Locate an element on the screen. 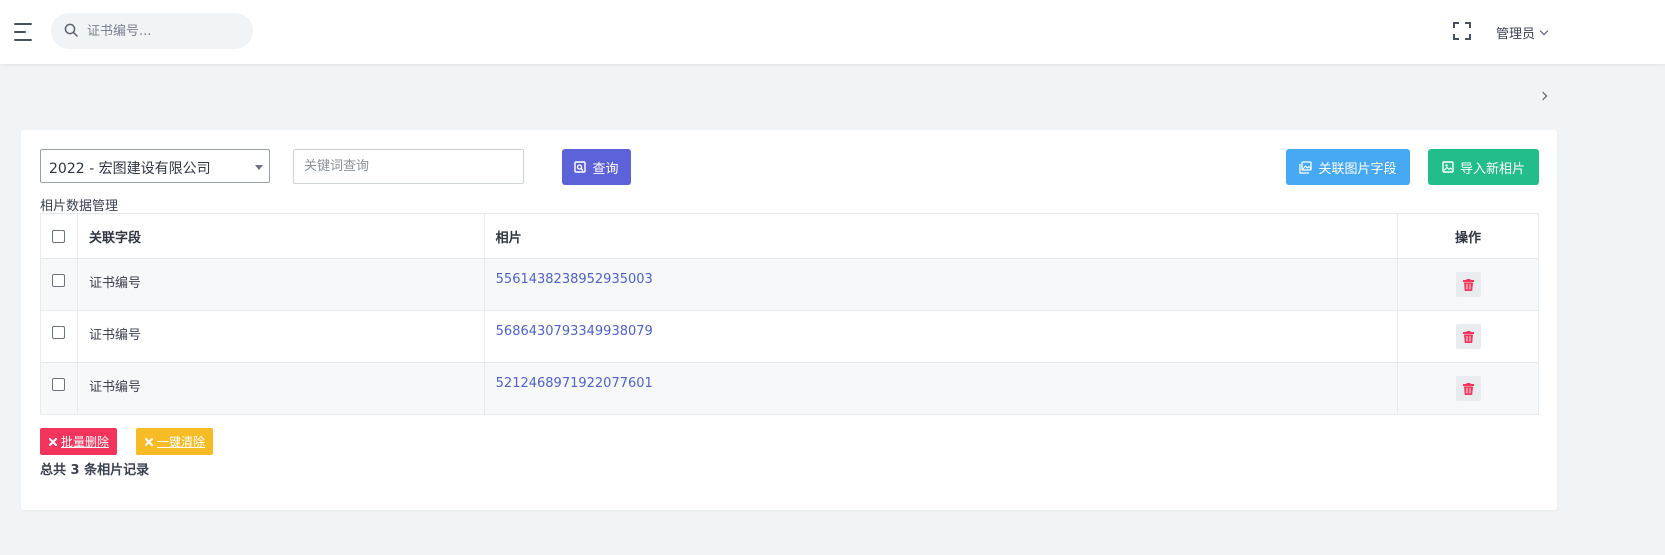  batch-delete-button: 批量删除 is located at coordinates (78, 441).